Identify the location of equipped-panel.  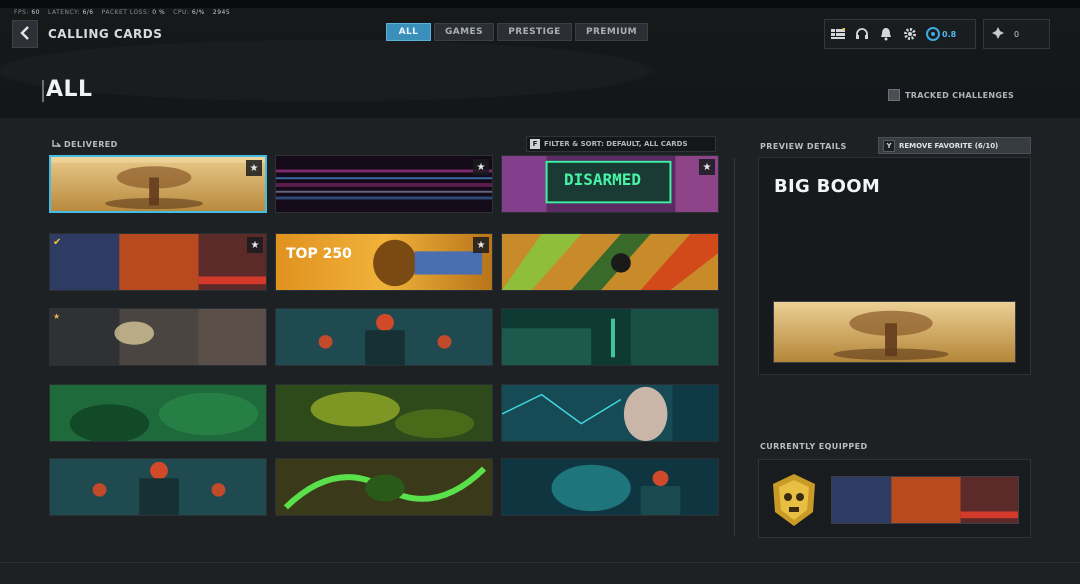
(894, 498).